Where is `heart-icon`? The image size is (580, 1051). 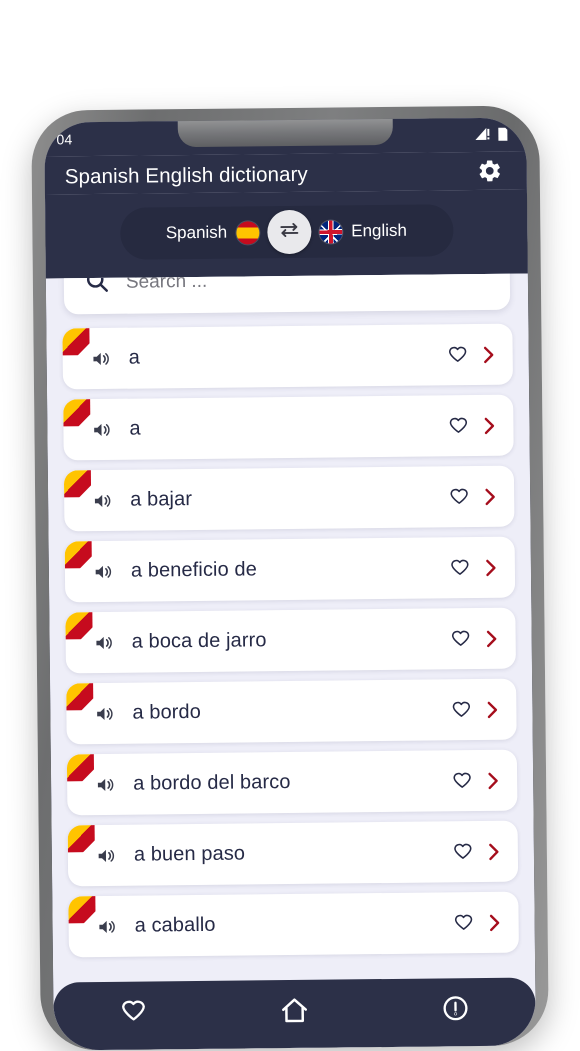 heart-icon is located at coordinates (134, 1014).